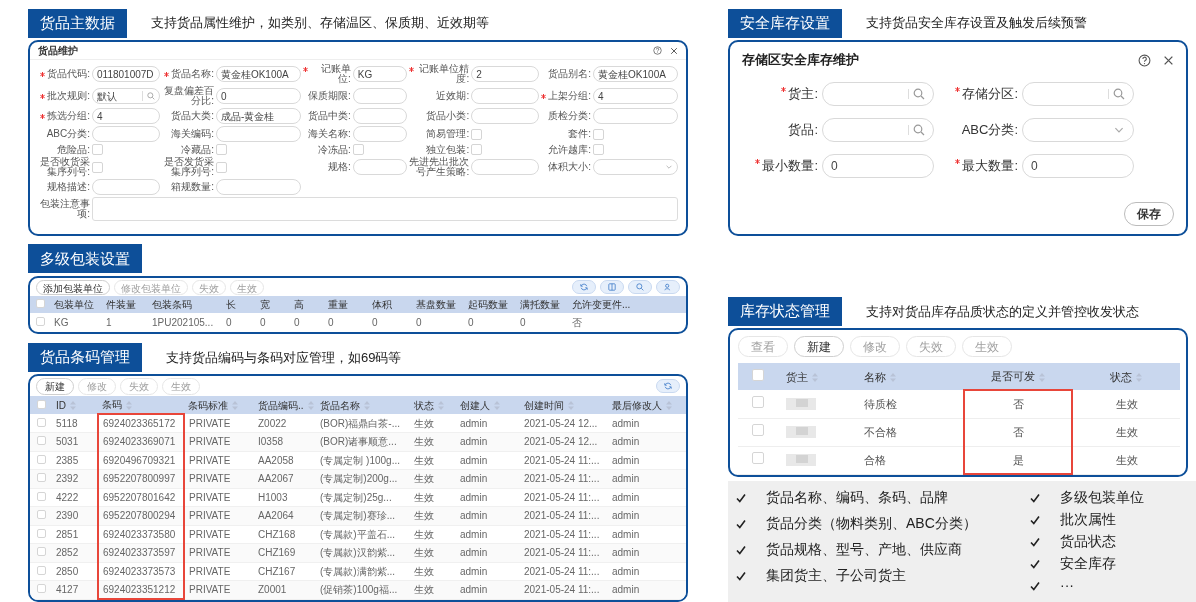  I want to click on field-label: 货品中类:, so click(329, 116).